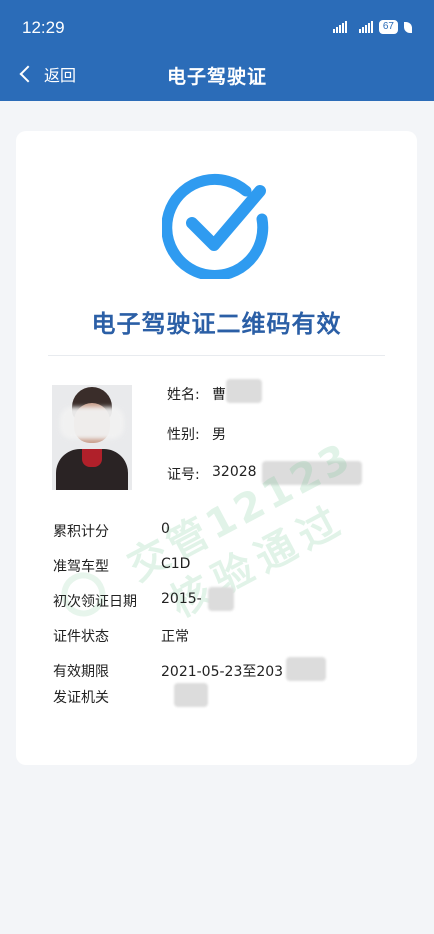 Image resolution: width=434 pixels, height=934 pixels. I want to click on status-label: 证件状态, so click(81, 637).